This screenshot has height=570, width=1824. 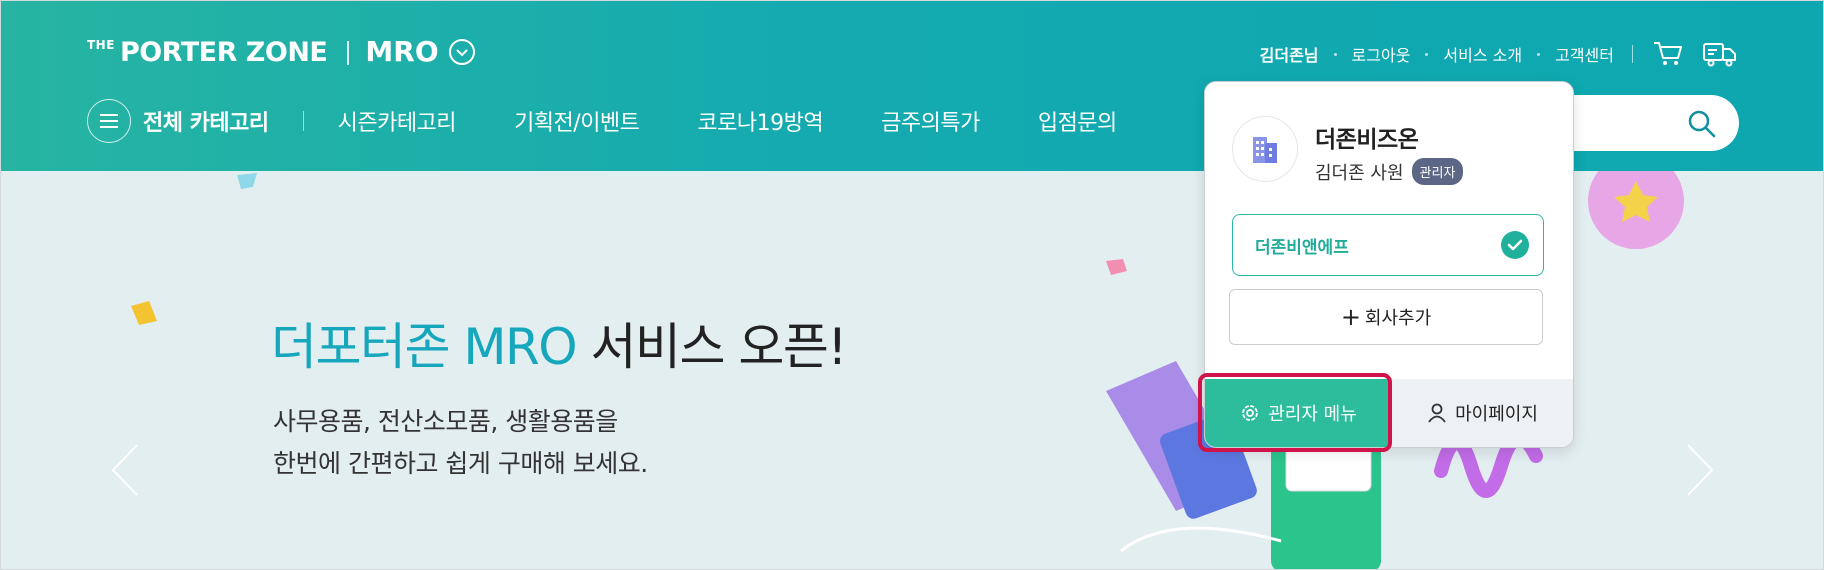 What do you see at coordinates (125, 472) in the screenshot?
I see `chevron-left-icon` at bounding box center [125, 472].